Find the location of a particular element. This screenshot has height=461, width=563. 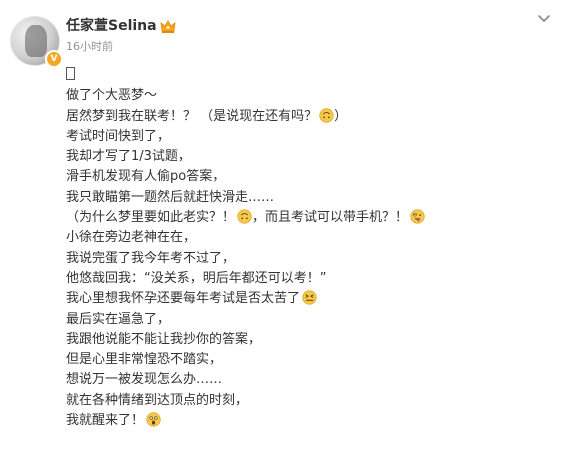

post-line-text: 我心里想我怀孕还要每年考试是否太苦了 is located at coordinates (183, 299).